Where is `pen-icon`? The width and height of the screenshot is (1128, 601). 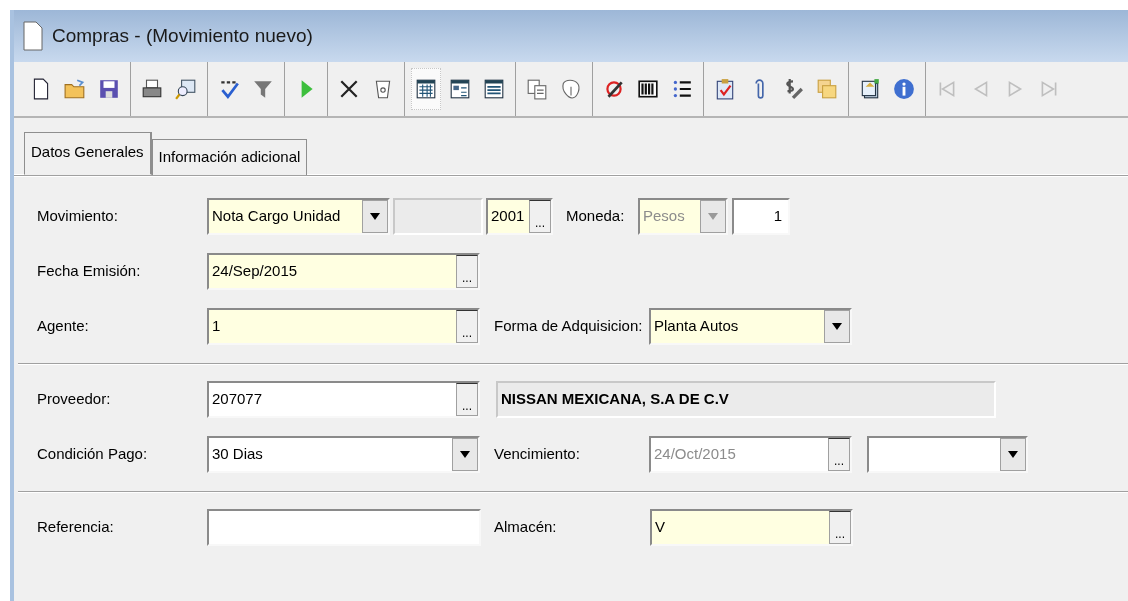 pen-icon is located at coordinates (614, 89).